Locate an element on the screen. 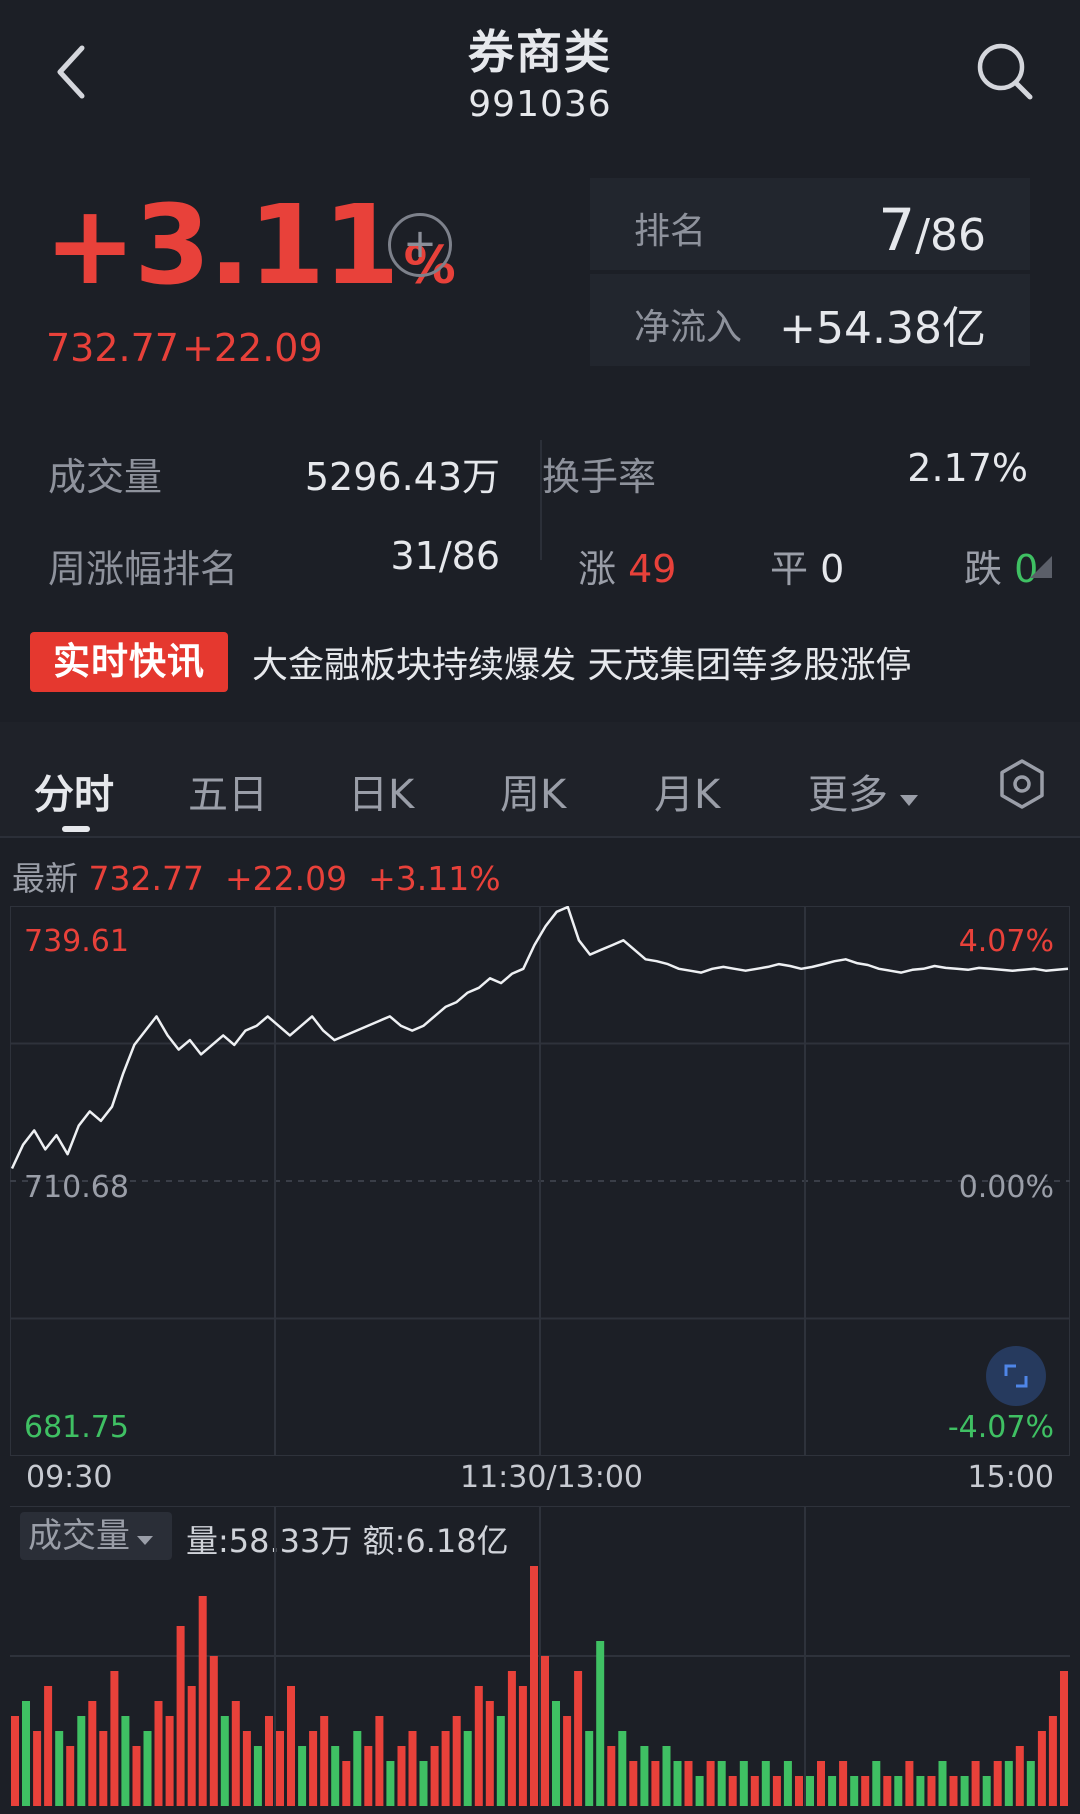 The image size is (1080, 1814). volume-label: 成交量 is located at coordinates (105, 477).